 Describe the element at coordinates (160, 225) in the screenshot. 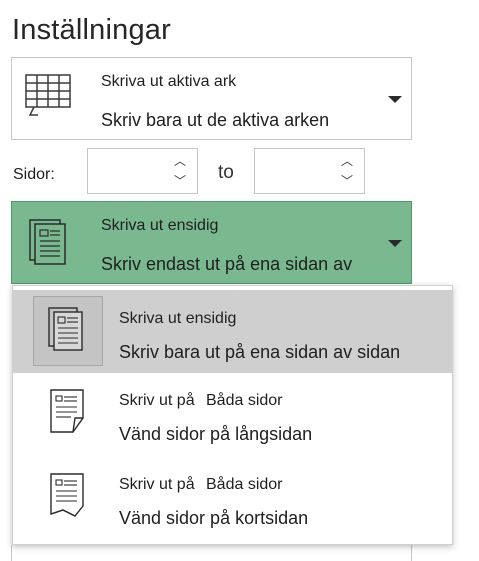

I see `print-sides-label: Skriva ut ensidig` at that location.